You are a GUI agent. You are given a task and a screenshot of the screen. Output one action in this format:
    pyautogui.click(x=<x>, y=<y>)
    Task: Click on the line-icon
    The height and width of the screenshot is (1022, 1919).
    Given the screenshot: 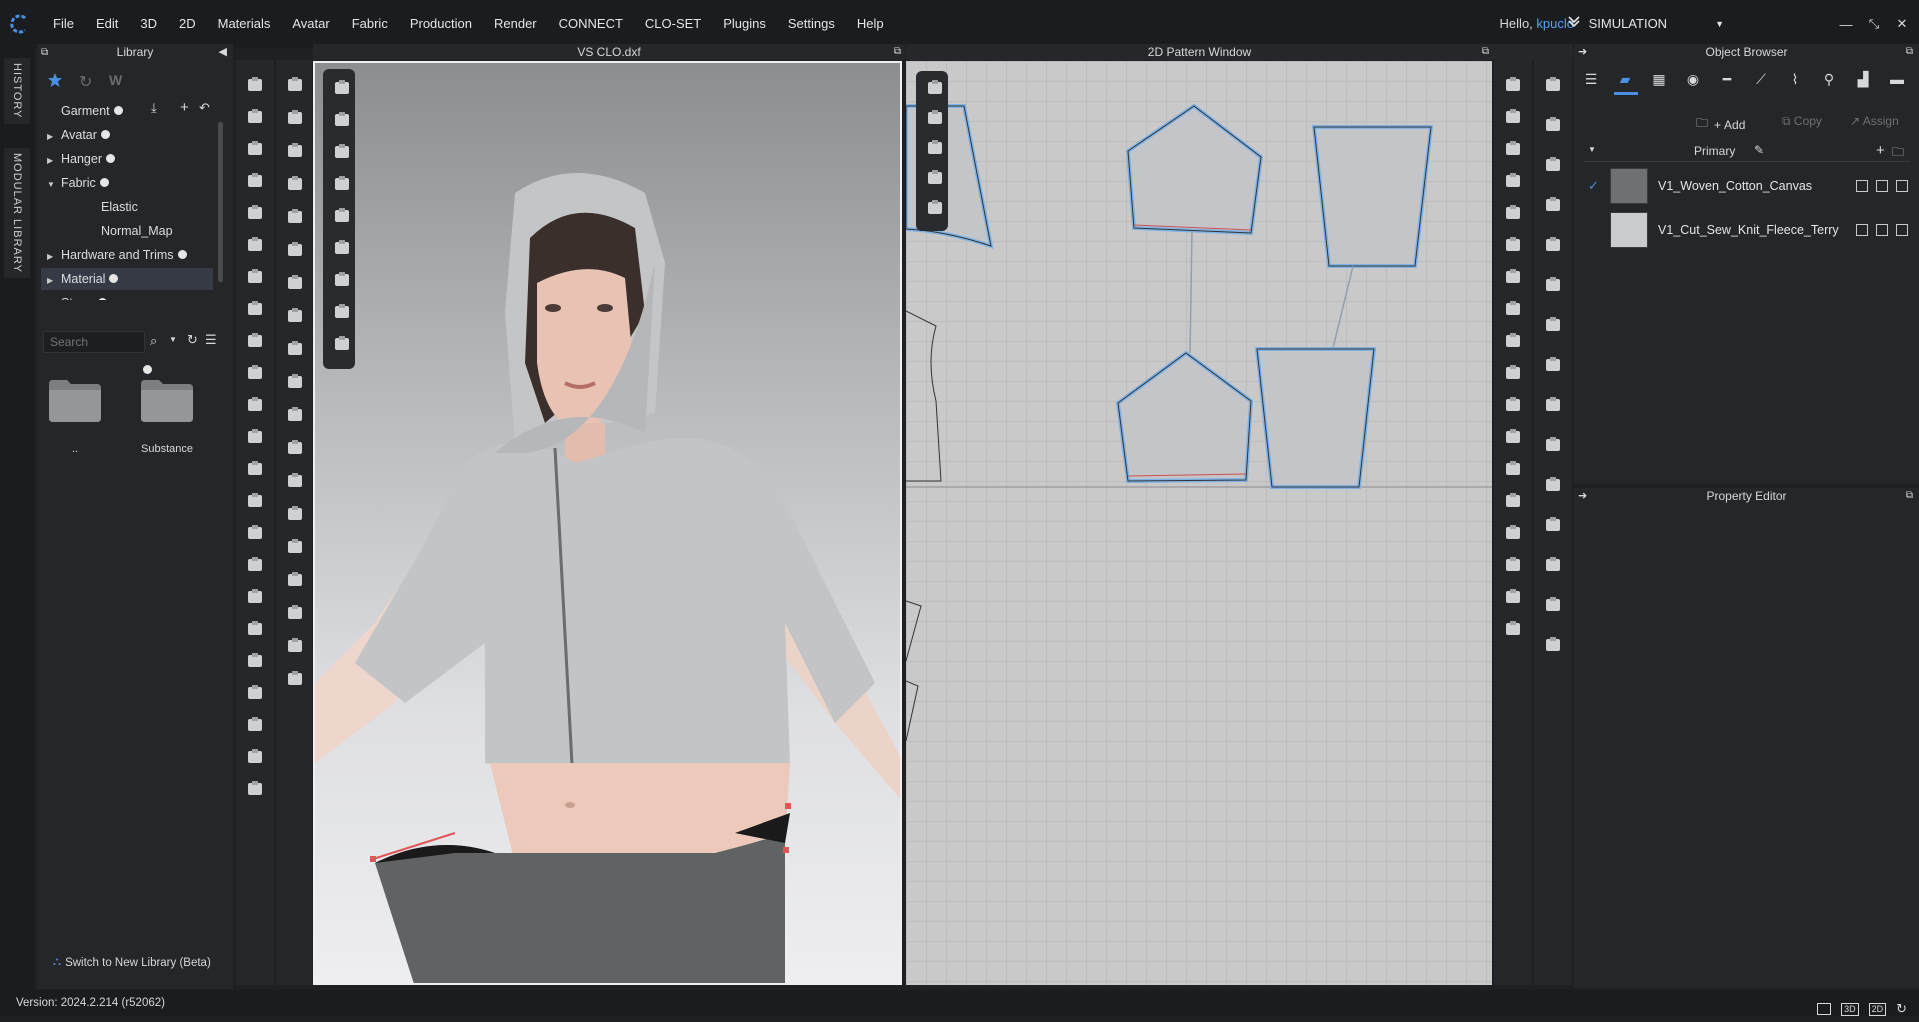 What is the action you would take?
    pyautogui.click(x=1553, y=445)
    